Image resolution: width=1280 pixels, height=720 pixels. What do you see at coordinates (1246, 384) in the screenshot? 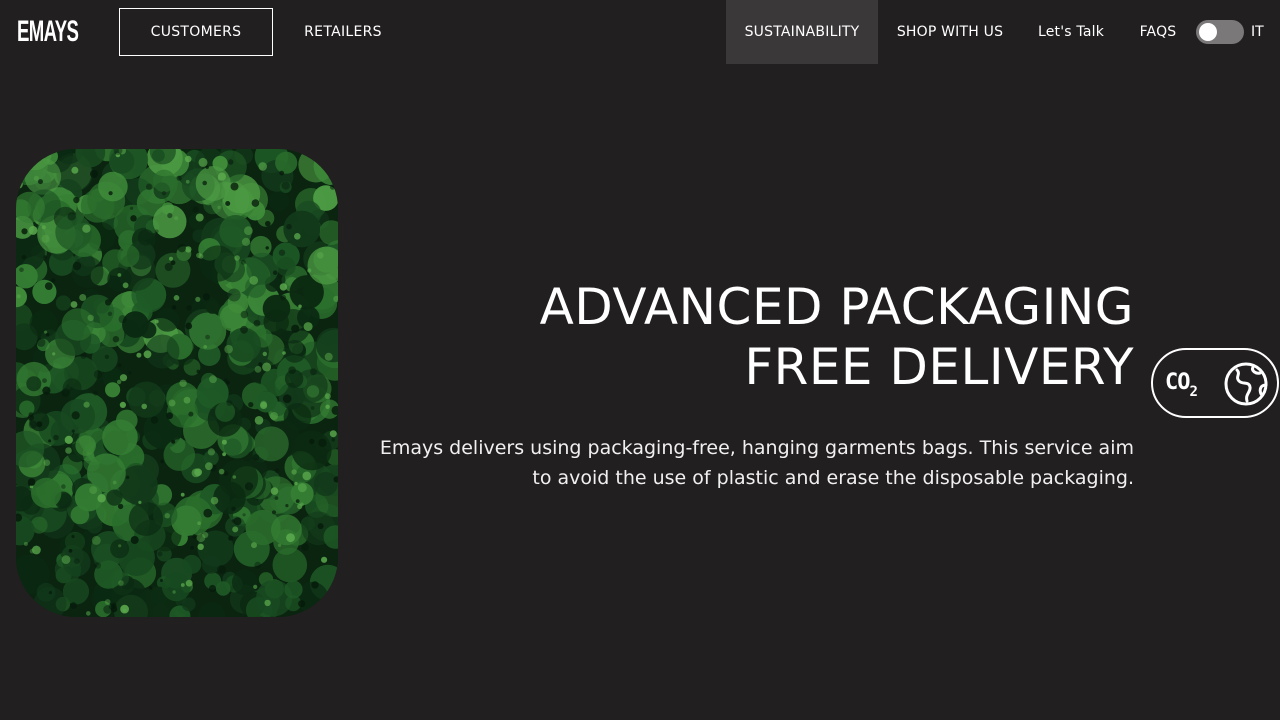
I see `globe-icon` at bounding box center [1246, 384].